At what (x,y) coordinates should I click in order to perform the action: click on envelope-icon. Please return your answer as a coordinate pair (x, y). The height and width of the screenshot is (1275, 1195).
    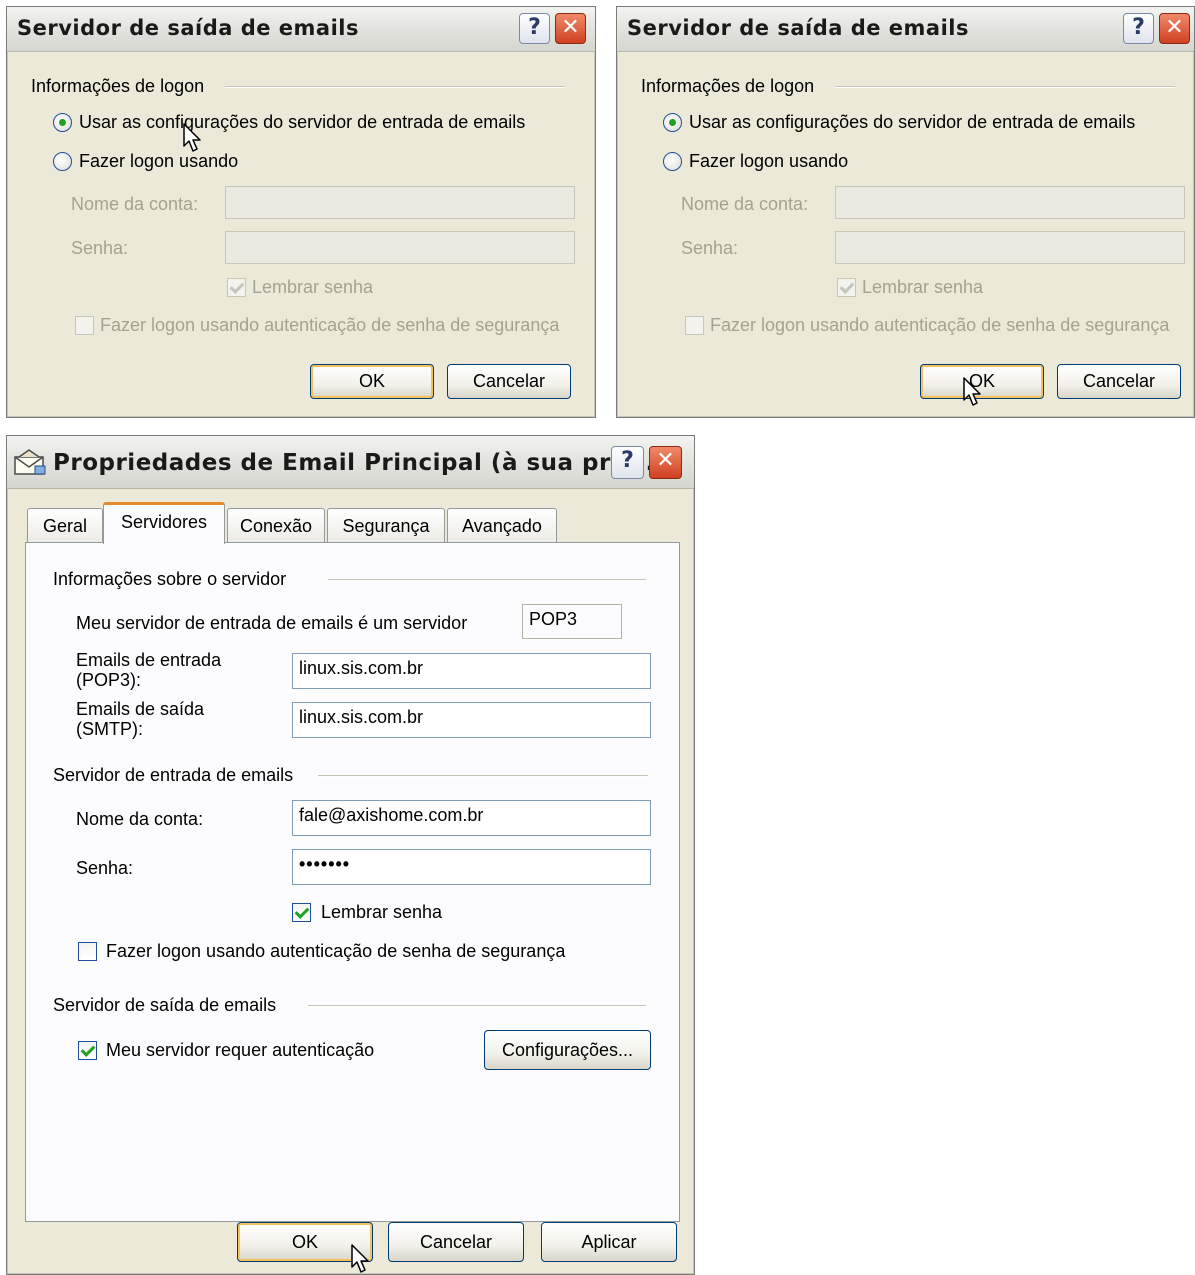
    Looking at the image, I should click on (30, 462).